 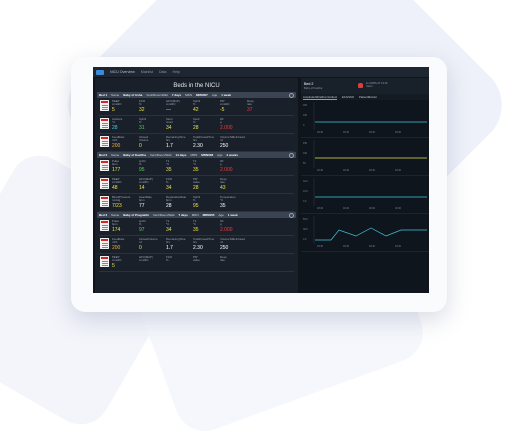 I want to click on vital-cell: SpO2 % 42, so click(x=206, y=105).